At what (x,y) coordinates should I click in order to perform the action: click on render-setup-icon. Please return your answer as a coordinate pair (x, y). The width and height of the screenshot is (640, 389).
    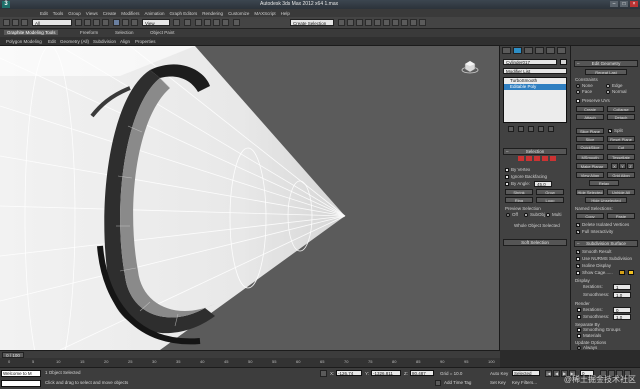
    Looking at the image, I should click on (404, 22).